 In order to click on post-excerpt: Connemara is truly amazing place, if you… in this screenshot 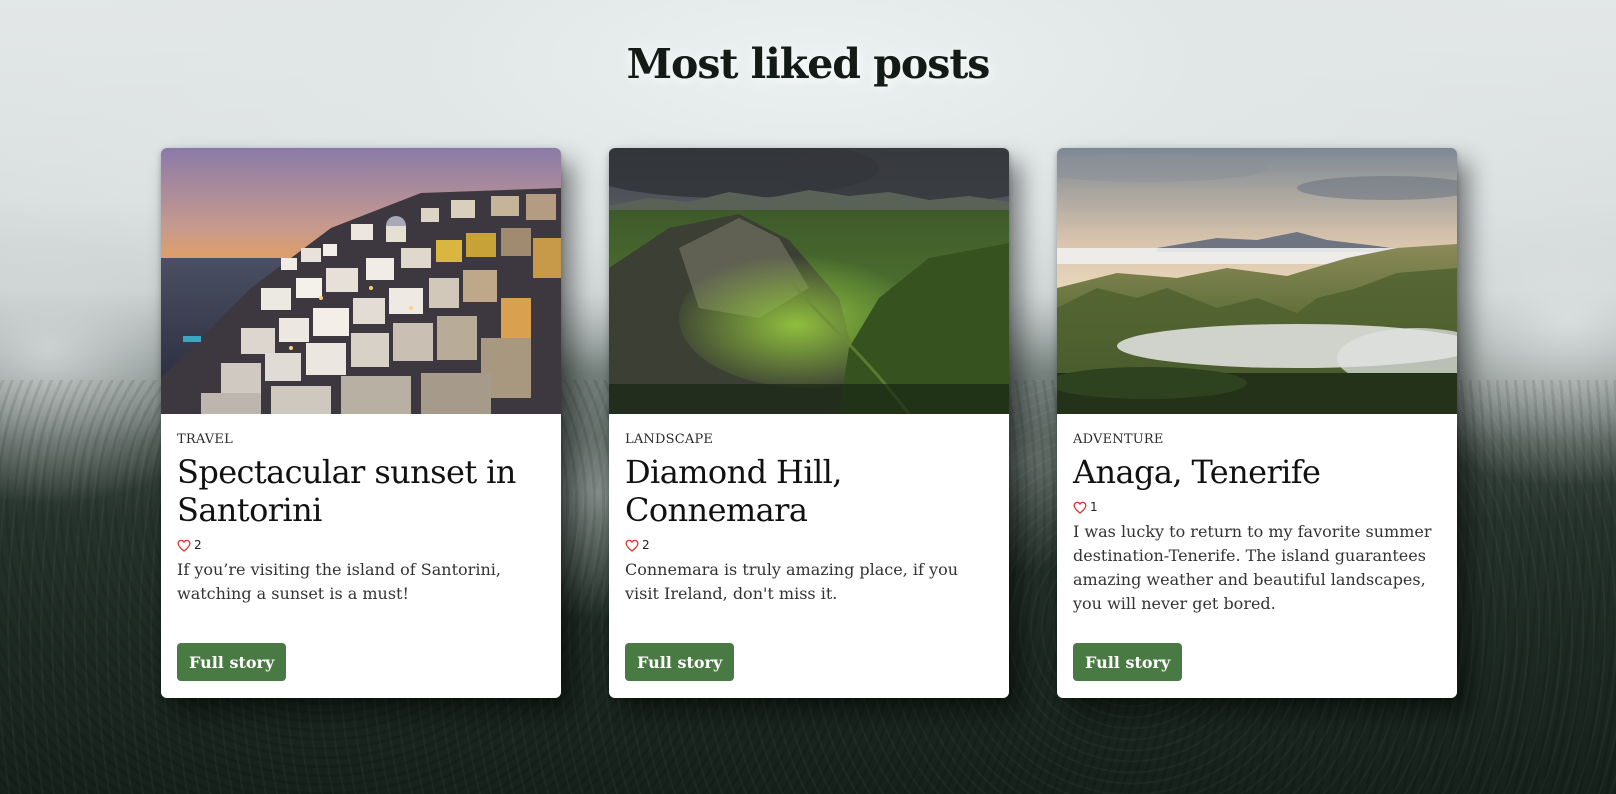, I will do `click(792, 581)`.